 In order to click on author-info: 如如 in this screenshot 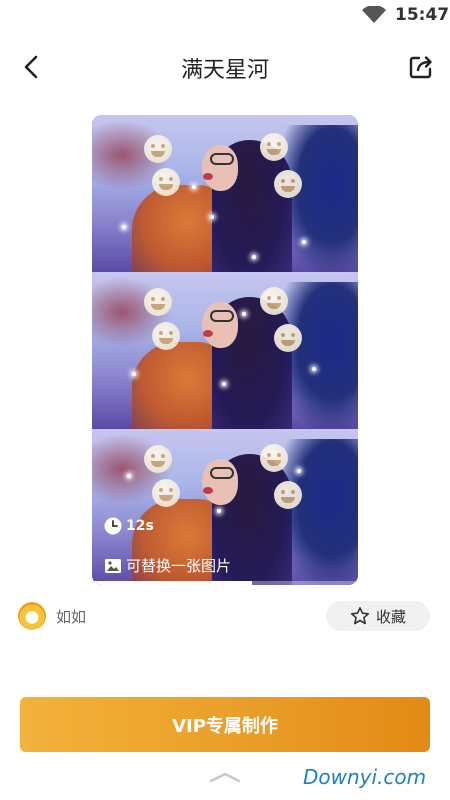, I will do `click(52, 616)`.